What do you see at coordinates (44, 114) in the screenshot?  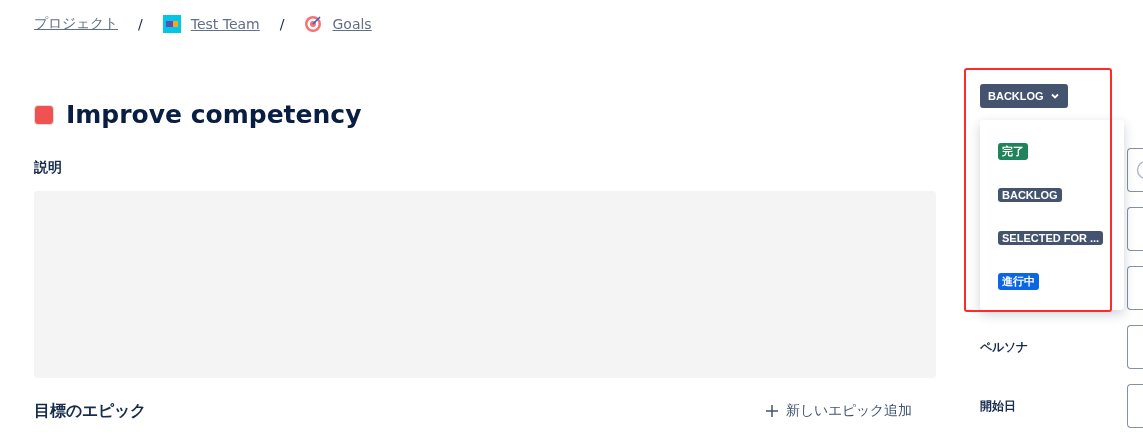 I see `color-swatch` at bounding box center [44, 114].